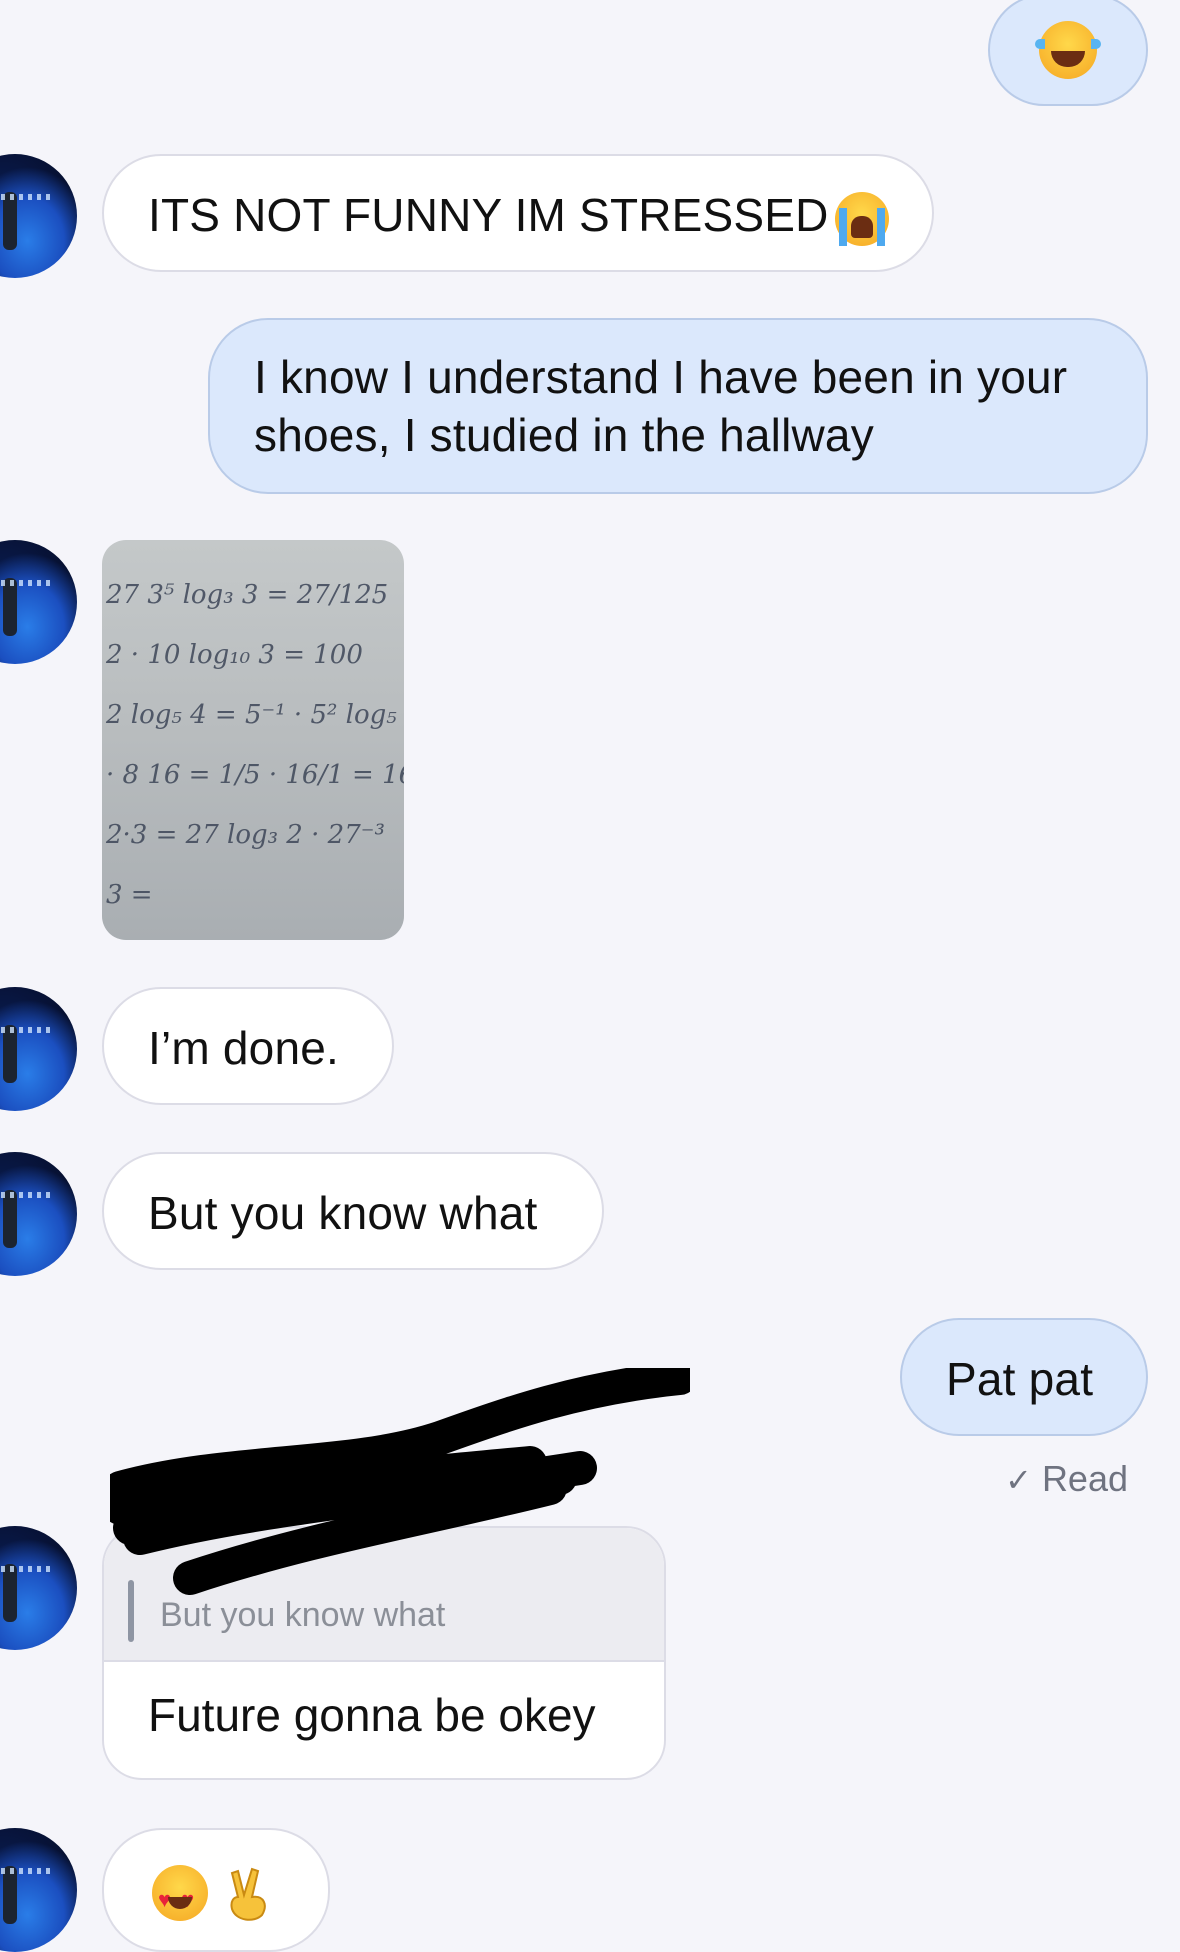 This screenshot has width=1180, height=1952. I want to click on message-text-line-2: shoes, I studied in the hallway, so click(564, 435).